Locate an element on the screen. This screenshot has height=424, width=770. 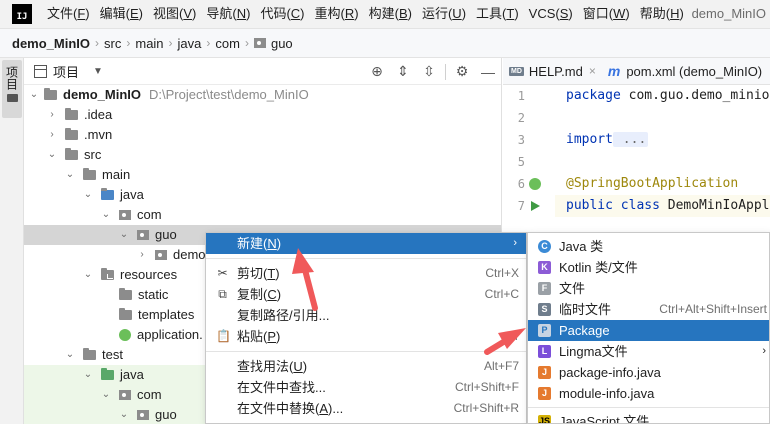
expand-all-icon: ⇕ is located at coordinates (403, 71).